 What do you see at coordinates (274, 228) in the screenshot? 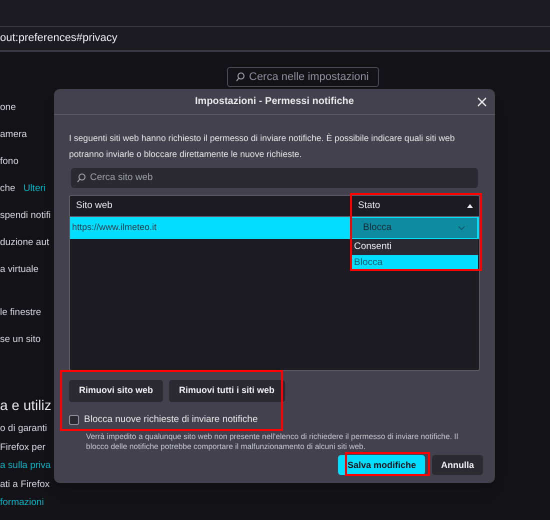
I see `table-row: https://www.ilmeteo.it Blocca` at bounding box center [274, 228].